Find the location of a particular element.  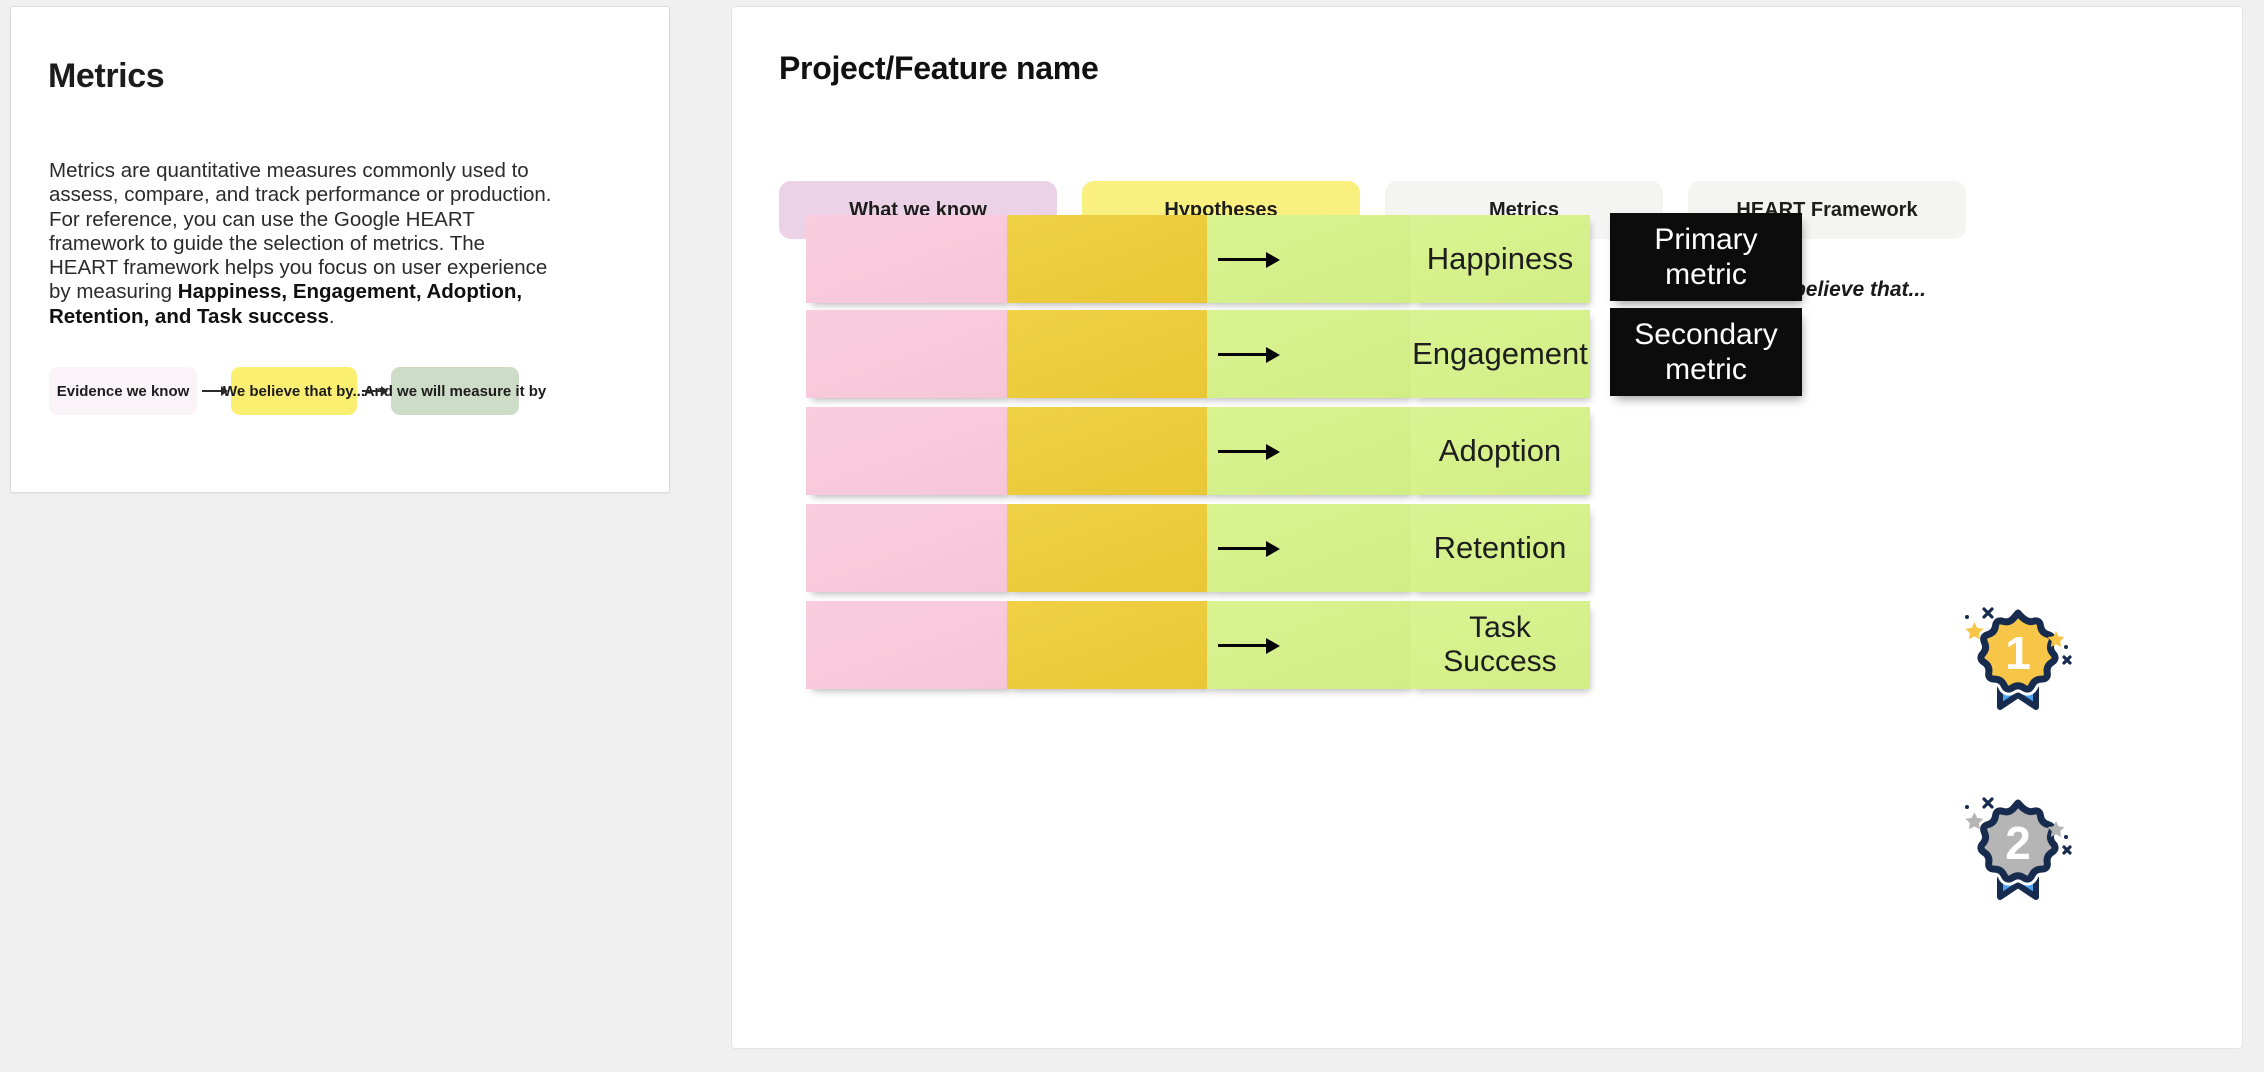

flow-chip-measure-label: And we will measure it by is located at coordinates (455, 391).